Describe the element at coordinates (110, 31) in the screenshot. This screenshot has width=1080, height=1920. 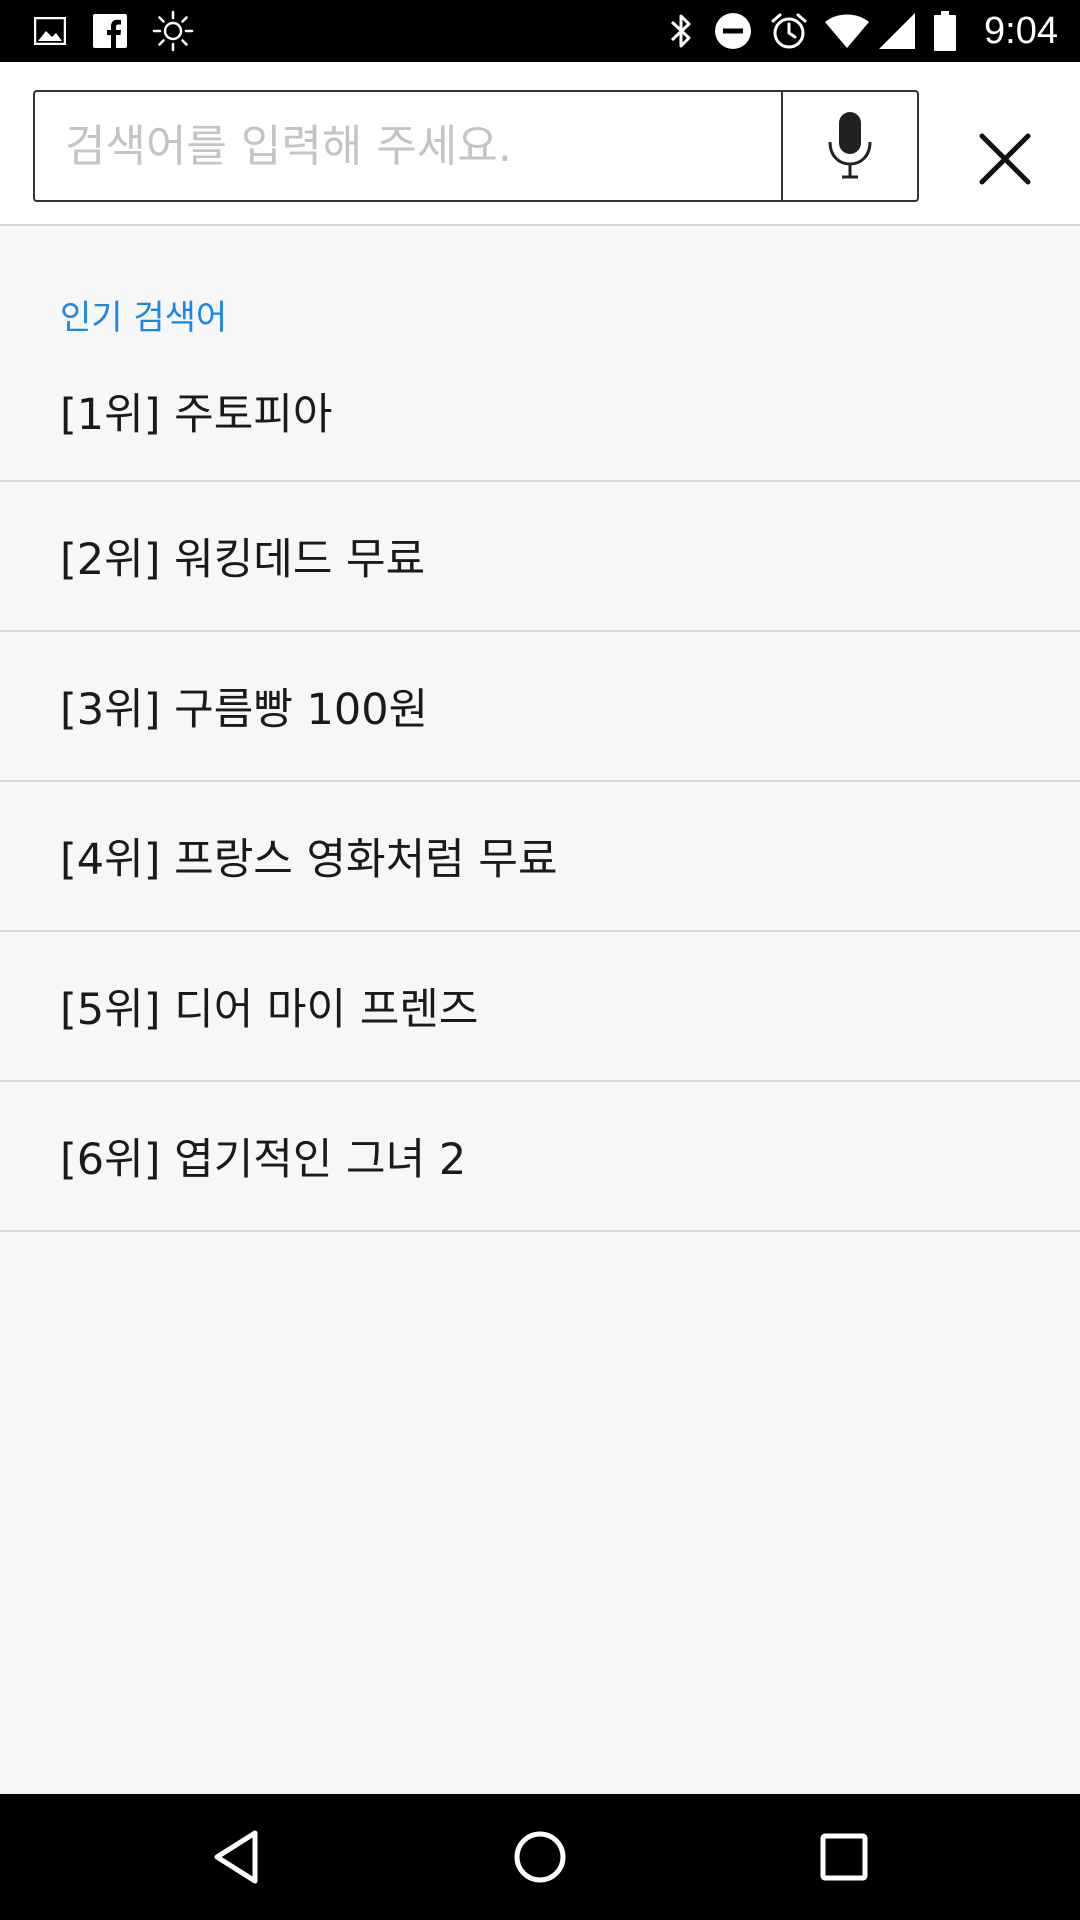
I see `facebook-icon` at that location.